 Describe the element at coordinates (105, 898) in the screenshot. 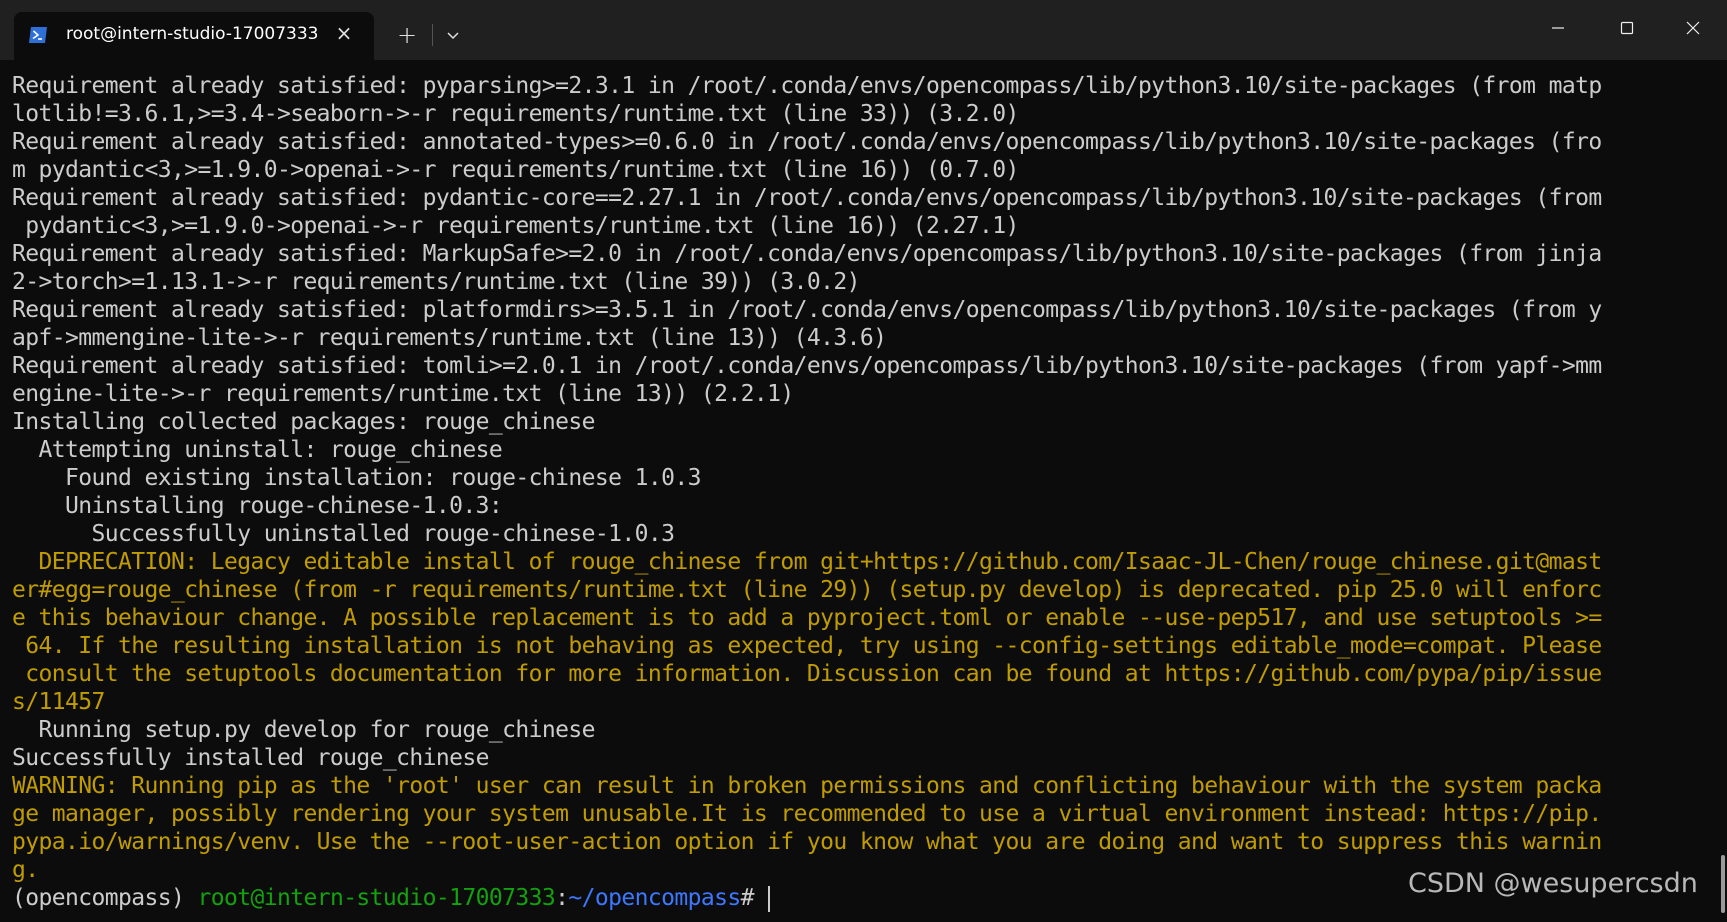

I see `prompt-env: (opencompass)` at that location.